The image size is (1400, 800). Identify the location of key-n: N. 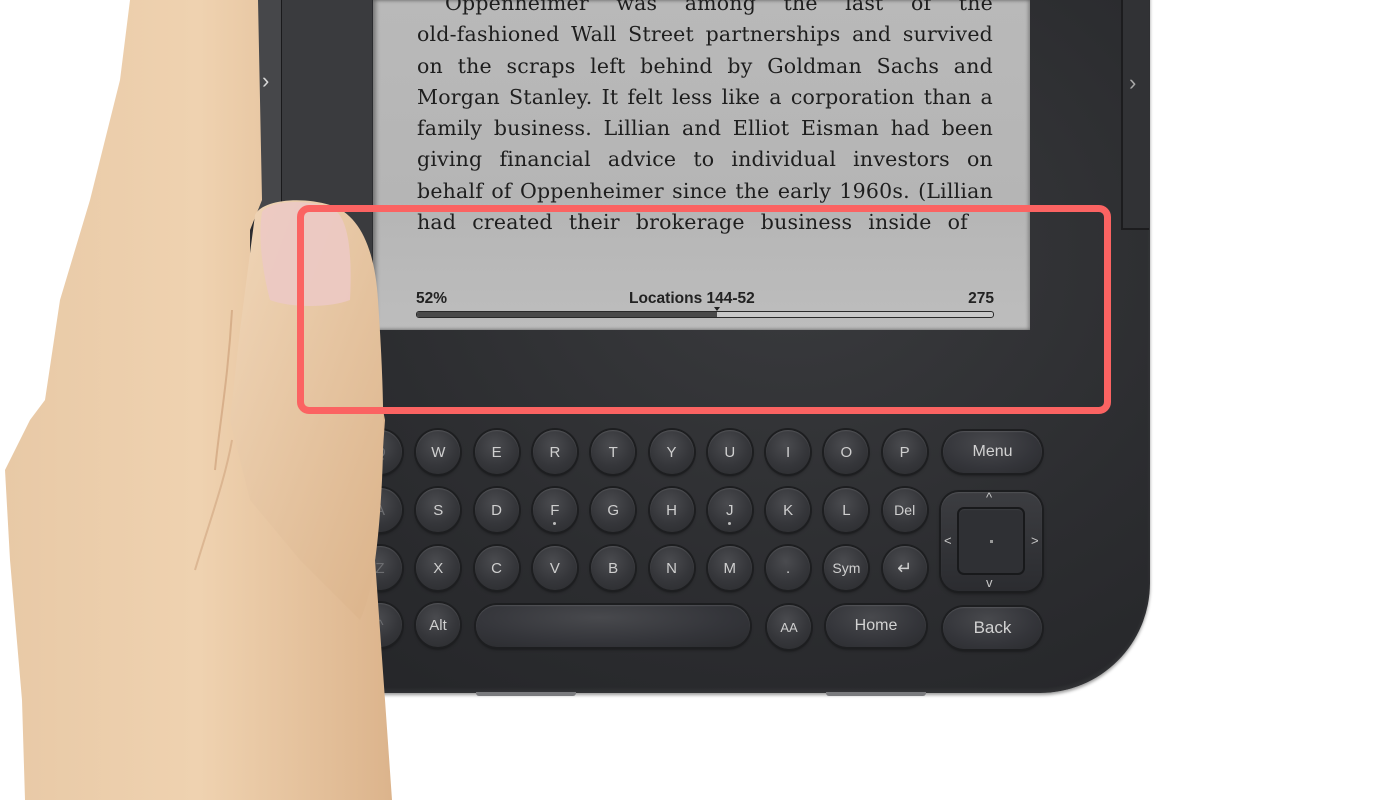
(671, 568).